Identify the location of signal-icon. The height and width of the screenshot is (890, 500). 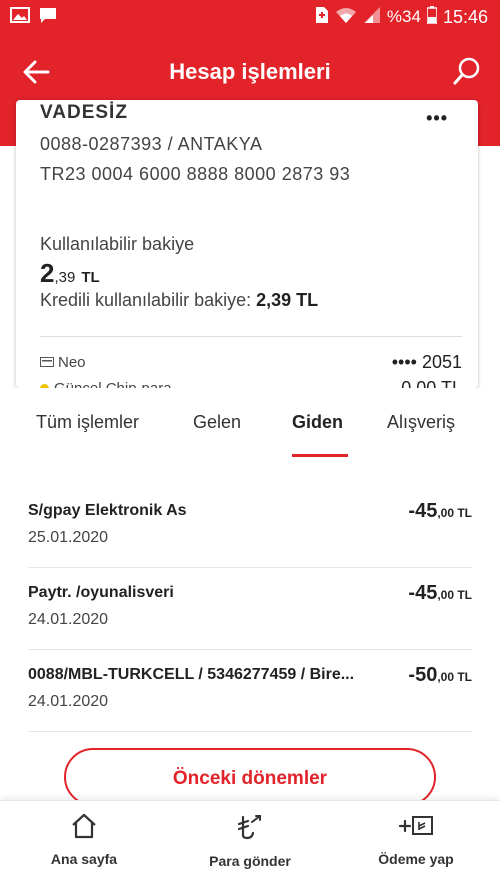
(372, 17).